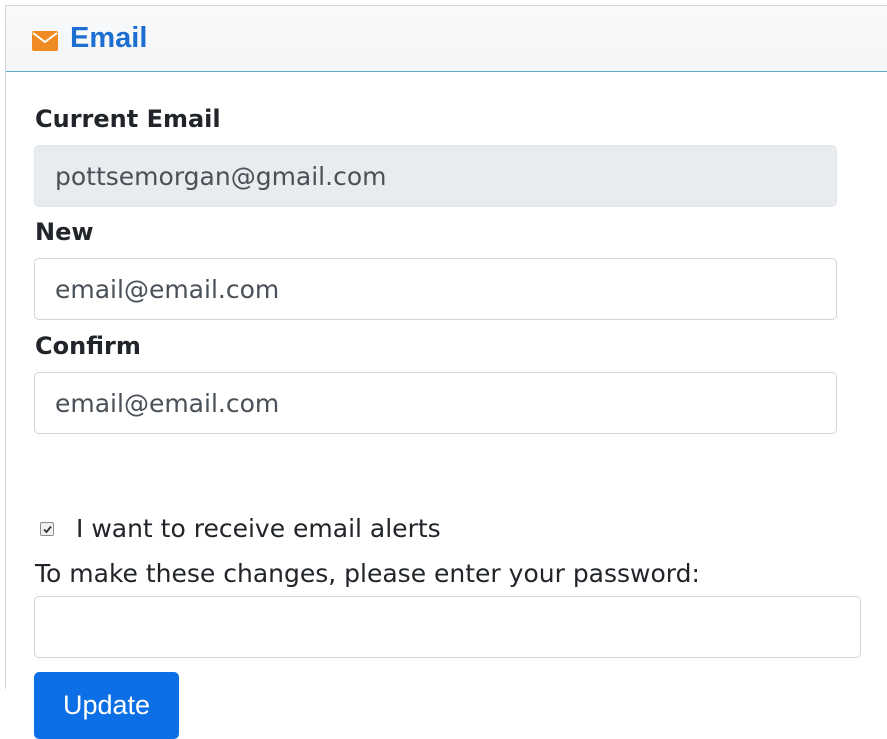  What do you see at coordinates (447, 627) in the screenshot?
I see `password-input` at bounding box center [447, 627].